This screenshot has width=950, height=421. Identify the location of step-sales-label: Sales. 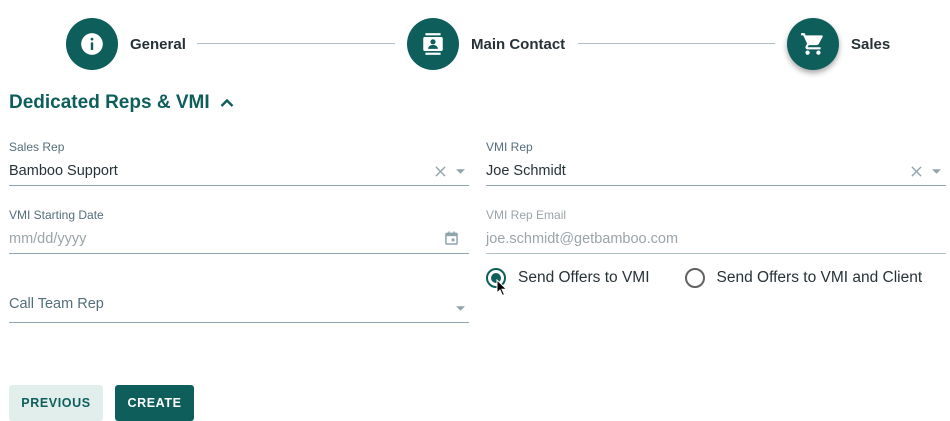
(871, 44).